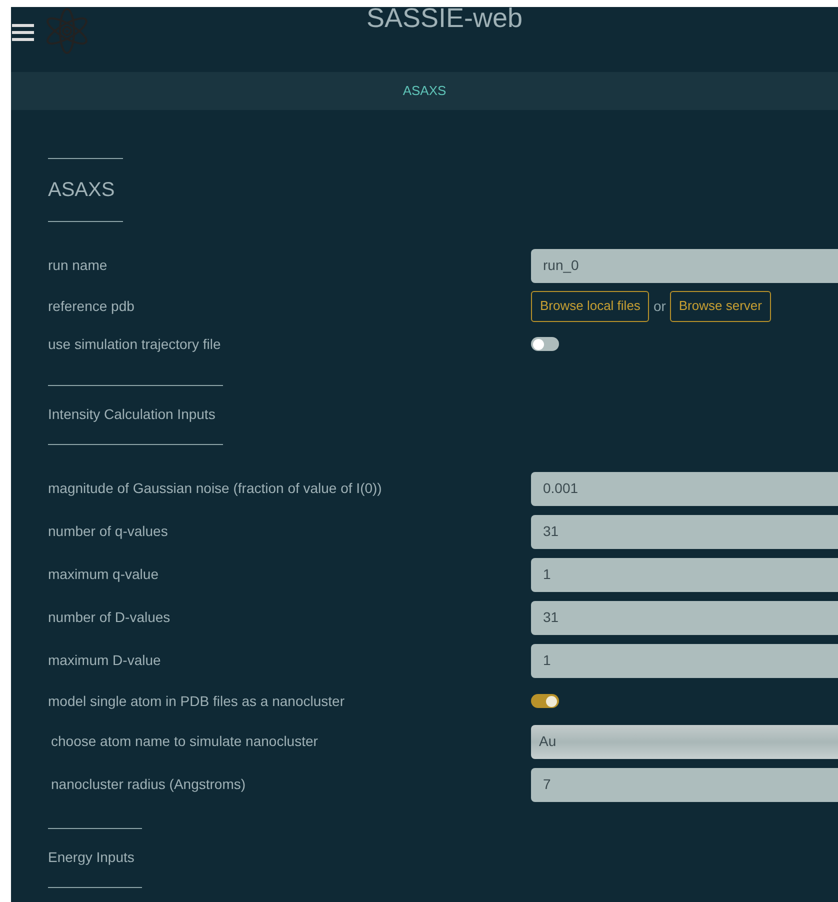 The width and height of the screenshot is (838, 902). I want to click on field-label: nanocluster radius (Angstroms), so click(148, 784).